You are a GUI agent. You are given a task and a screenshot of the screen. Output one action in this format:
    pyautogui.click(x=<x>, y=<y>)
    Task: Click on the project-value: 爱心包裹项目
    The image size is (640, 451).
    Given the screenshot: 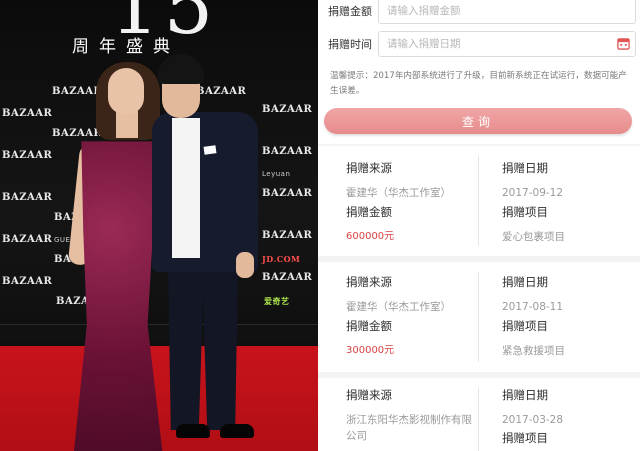 What is the action you would take?
    pyautogui.click(x=533, y=237)
    